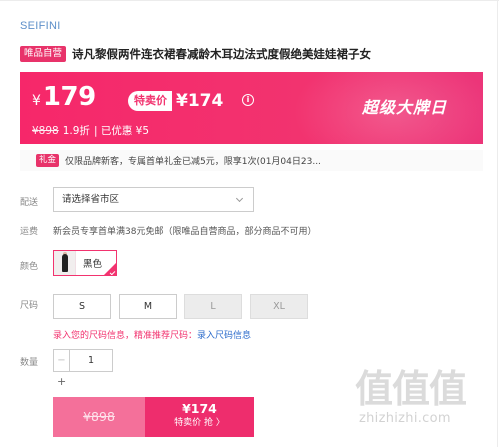  Describe the element at coordinates (48, 160) in the screenshot. I see `gift-tag: 礼金` at that location.